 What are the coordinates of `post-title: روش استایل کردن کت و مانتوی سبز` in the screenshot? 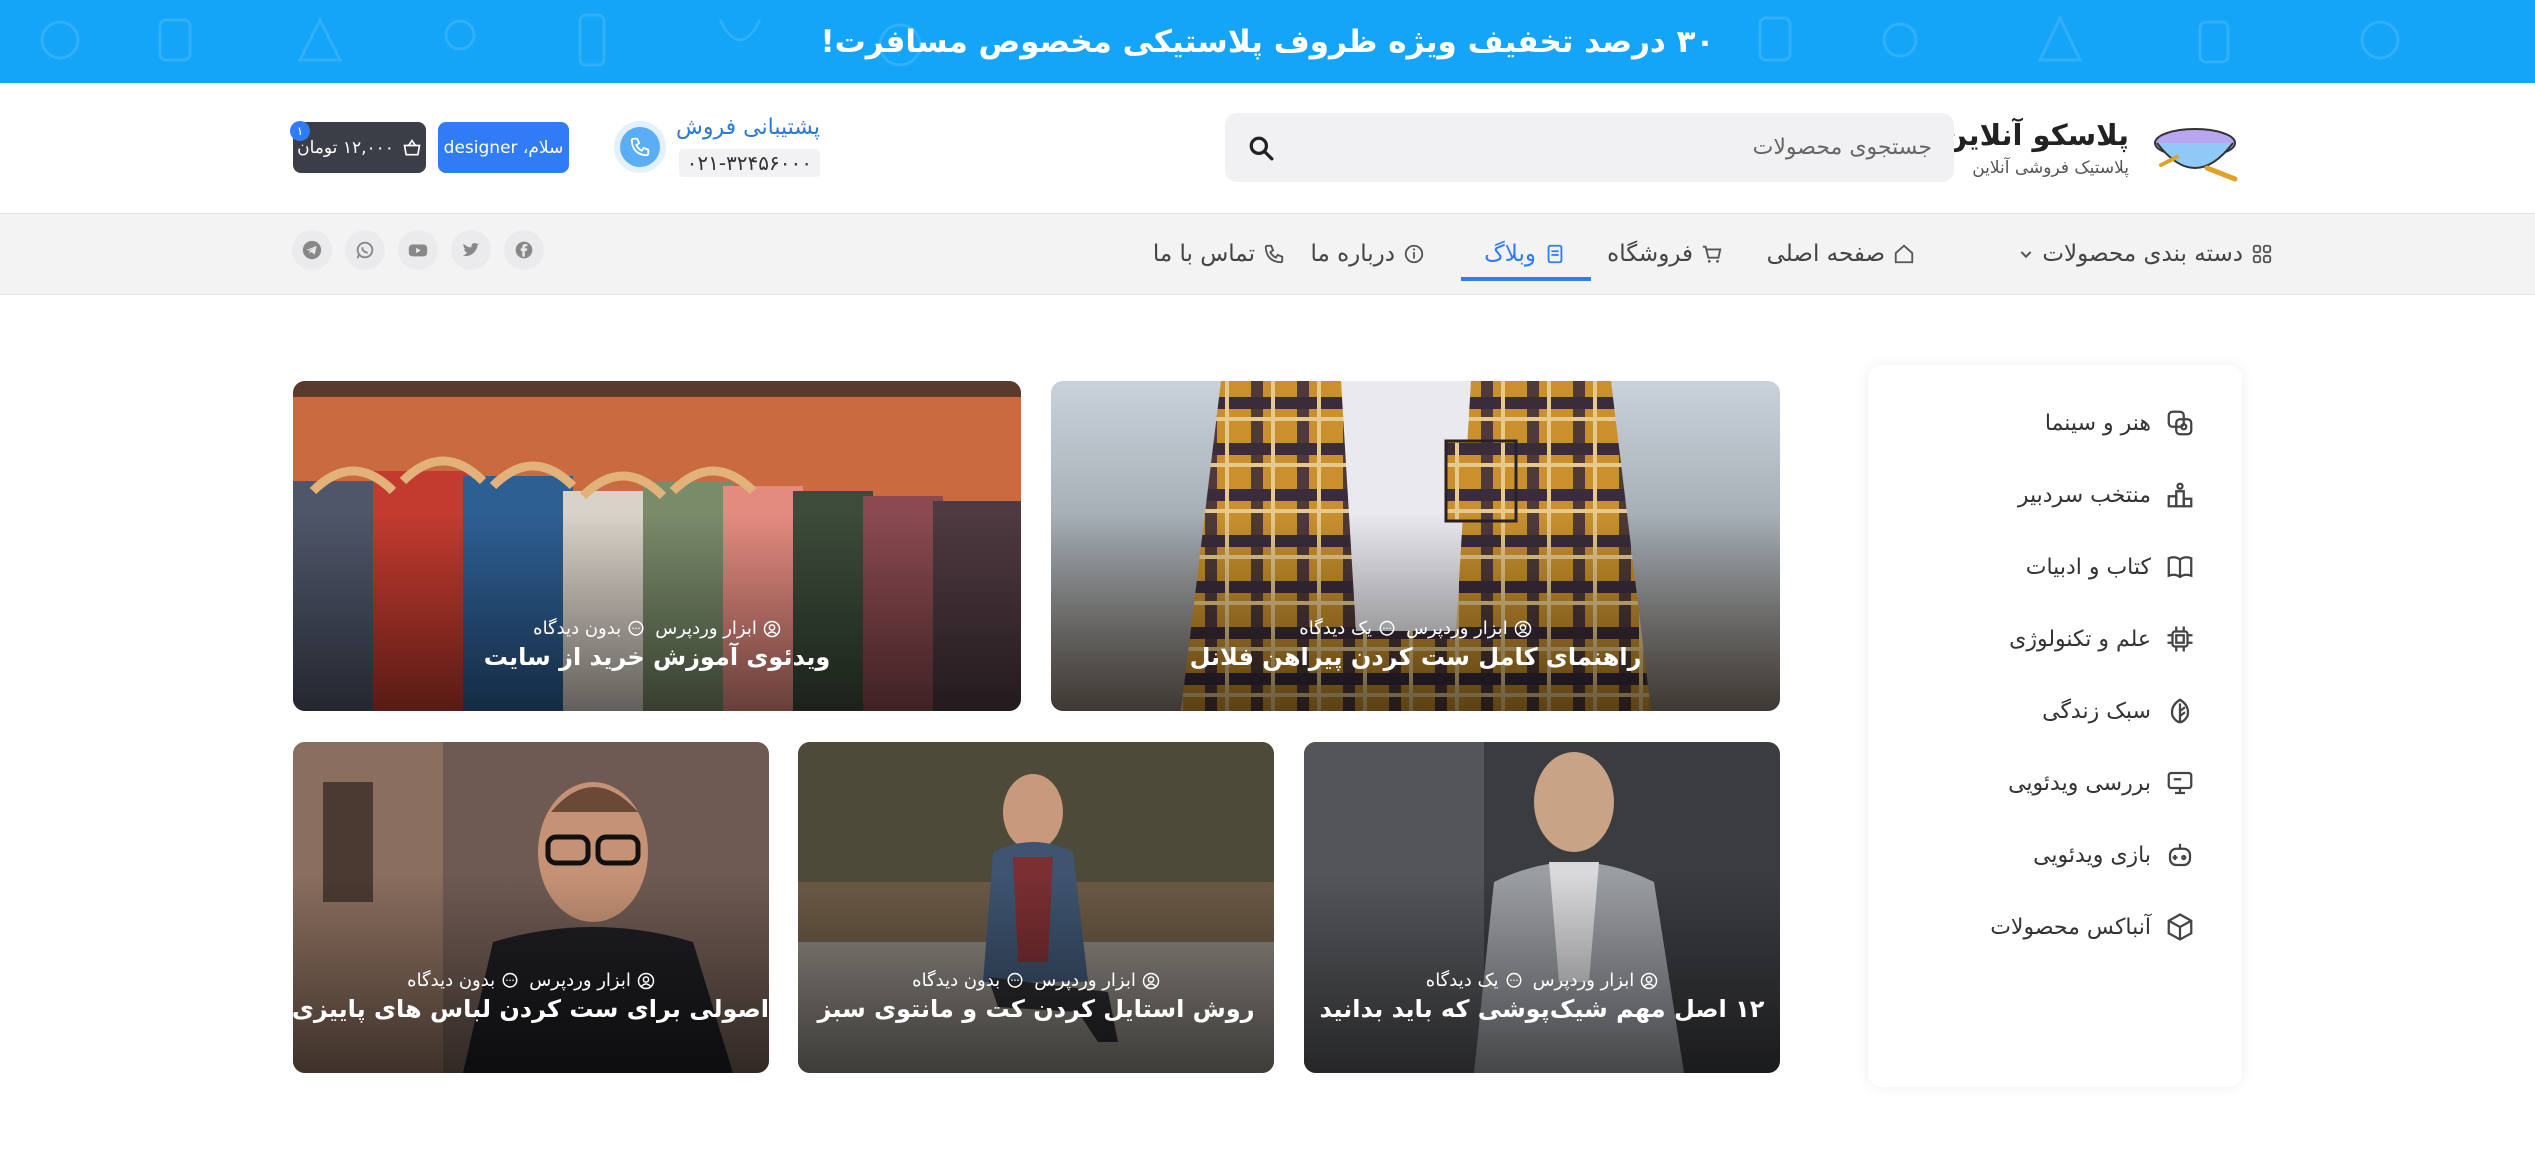 It's located at (1036, 1009).